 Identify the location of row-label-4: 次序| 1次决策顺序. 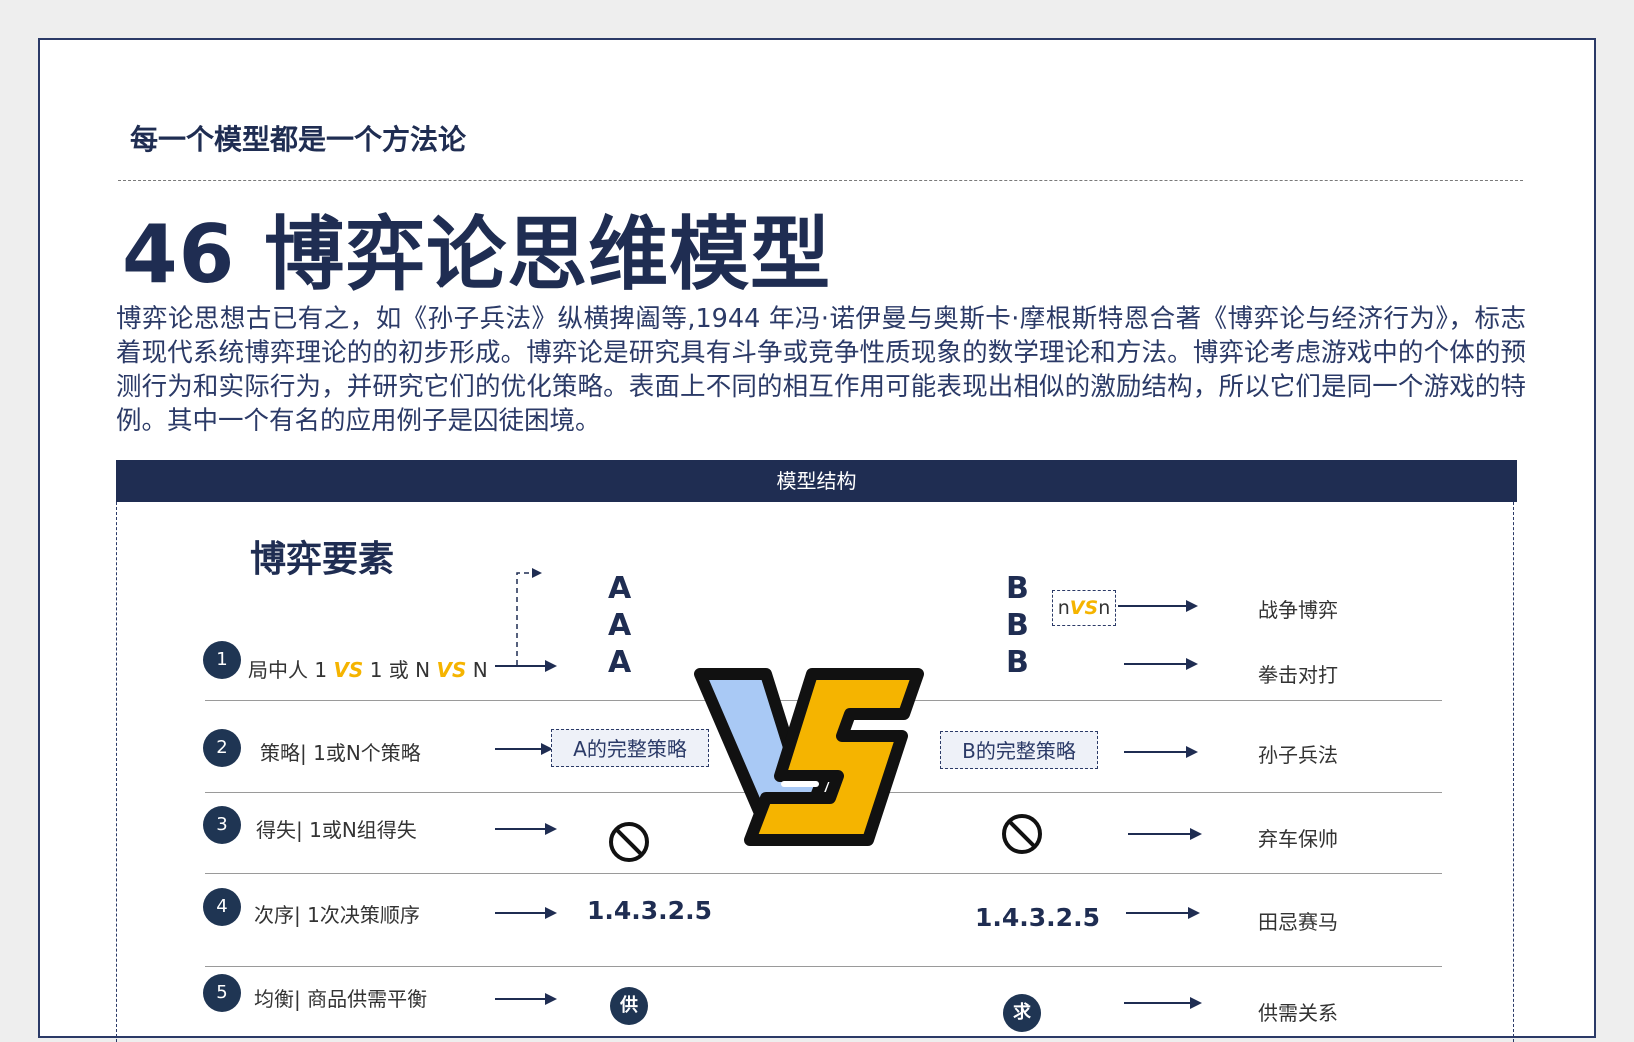
(337, 915).